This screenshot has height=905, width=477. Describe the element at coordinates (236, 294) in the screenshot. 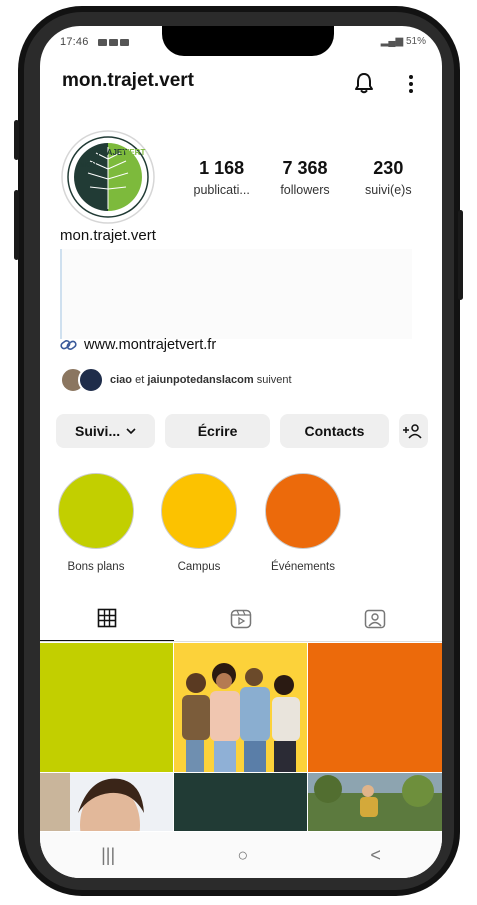

I see `bio-area` at that location.